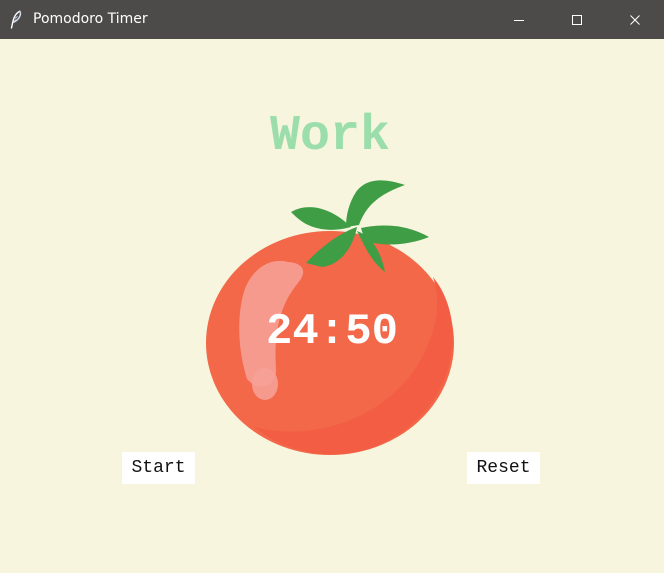 Image resolution: width=664 pixels, height=573 pixels. What do you see at coordinates (158, 468) in the screenshot?
I see `start-button: Start` at bounding box center [158, 468].